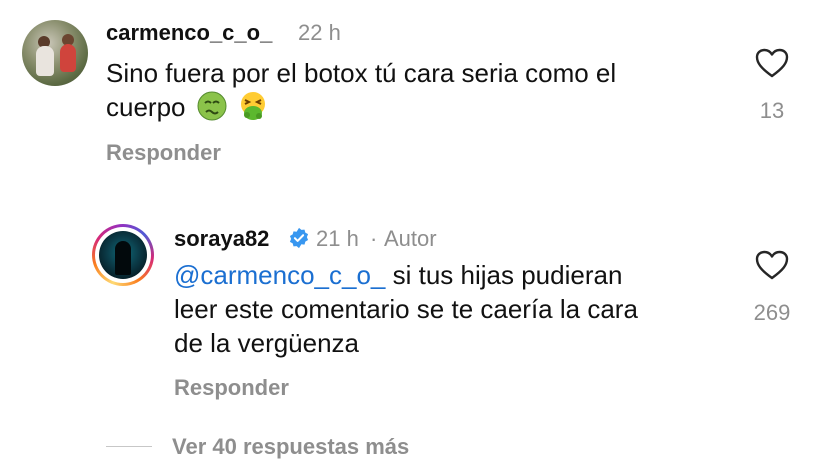 The image size is (828, 476). I want to click on comment-timestamp: 21 h, so click(337, 238).